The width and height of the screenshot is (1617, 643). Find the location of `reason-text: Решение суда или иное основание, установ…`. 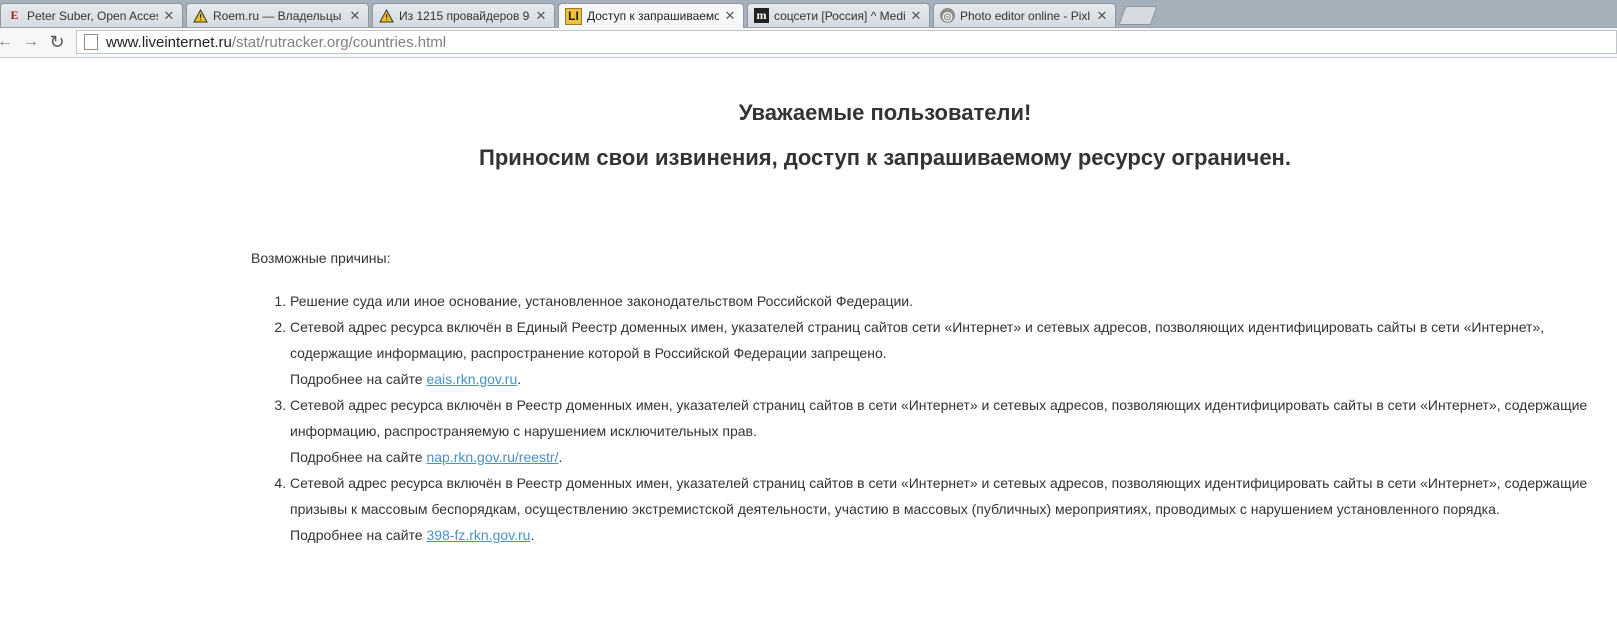

reason-text: Решение суда или иное основание, установ… is located at coordinates (602, 301).